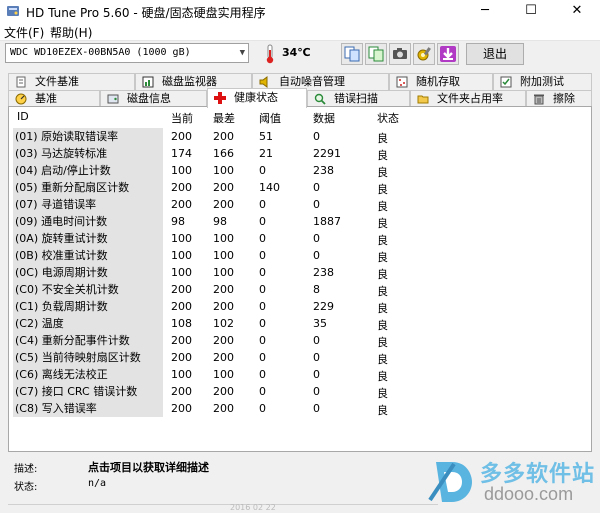  I want to click on table-row: (C2) 温度 108 102 0 35 良, so click(223, 323).